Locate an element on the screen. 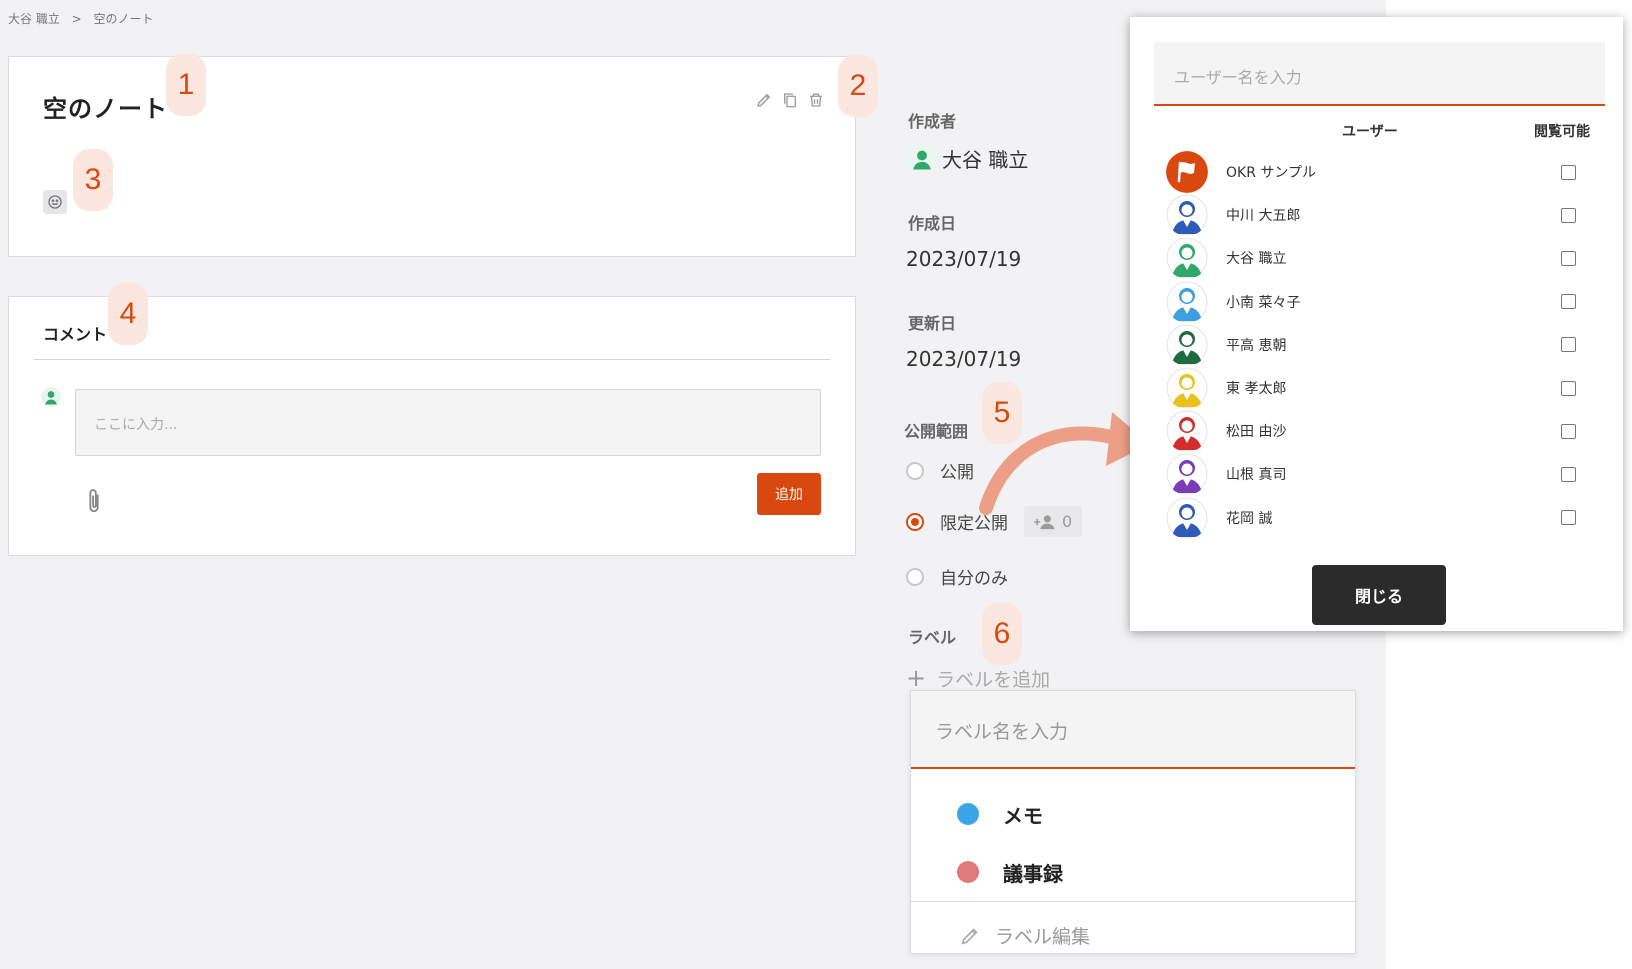  callout-badge-4: 4 is located at coordinates (128, 314).